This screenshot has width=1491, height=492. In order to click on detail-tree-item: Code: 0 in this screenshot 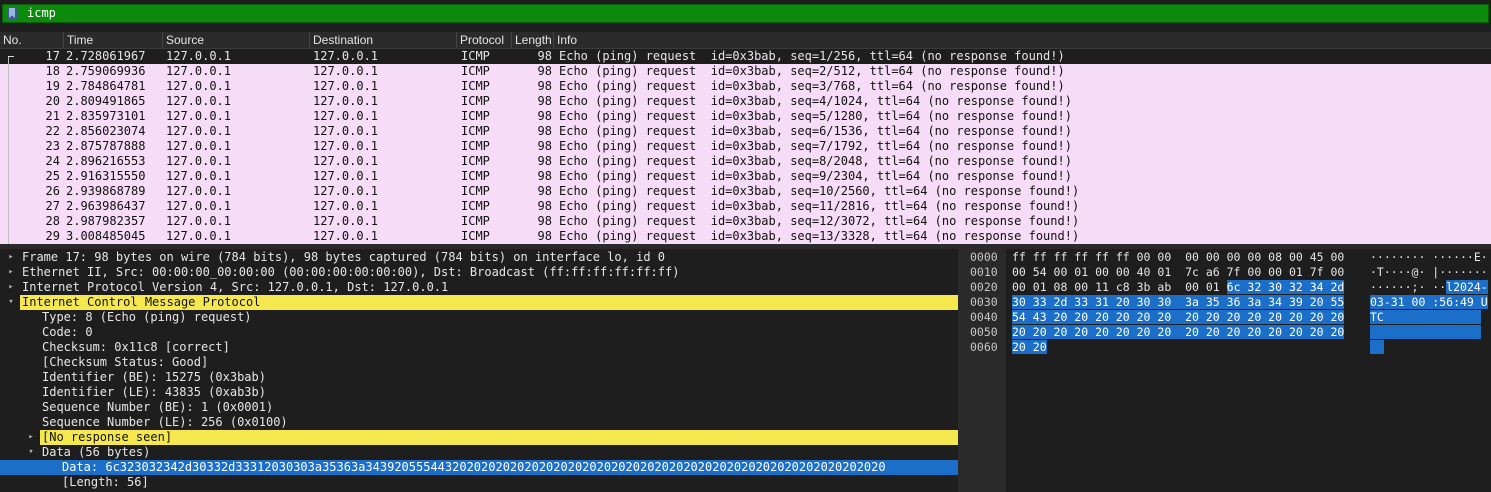, I will do `click(479, 332)`.